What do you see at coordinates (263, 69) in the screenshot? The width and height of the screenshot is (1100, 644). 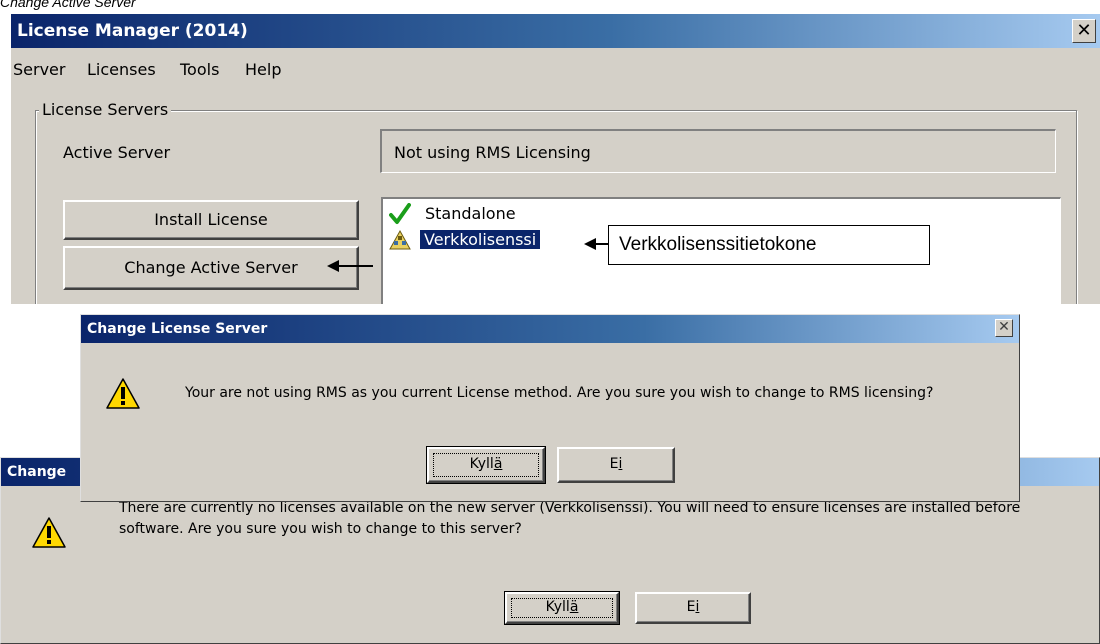 I see `menu-help: Help` at bounding box center [263, 69].